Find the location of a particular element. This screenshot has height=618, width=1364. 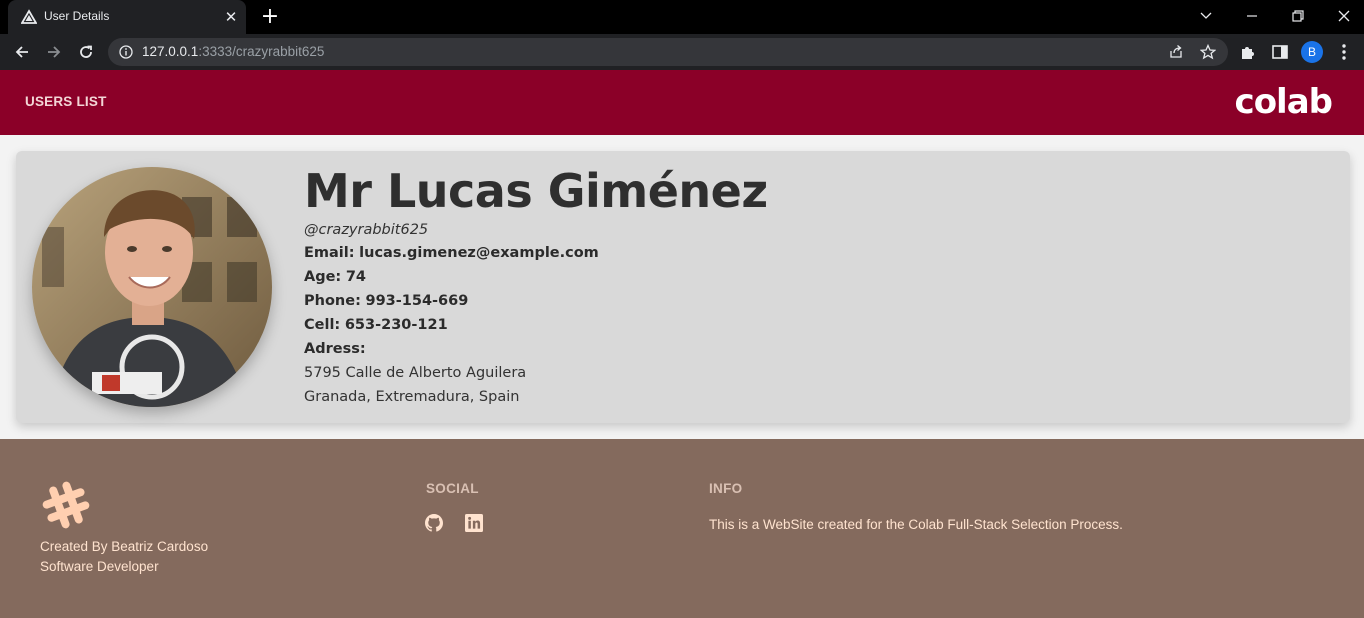

github-icon is located at coordinates (434, 523).